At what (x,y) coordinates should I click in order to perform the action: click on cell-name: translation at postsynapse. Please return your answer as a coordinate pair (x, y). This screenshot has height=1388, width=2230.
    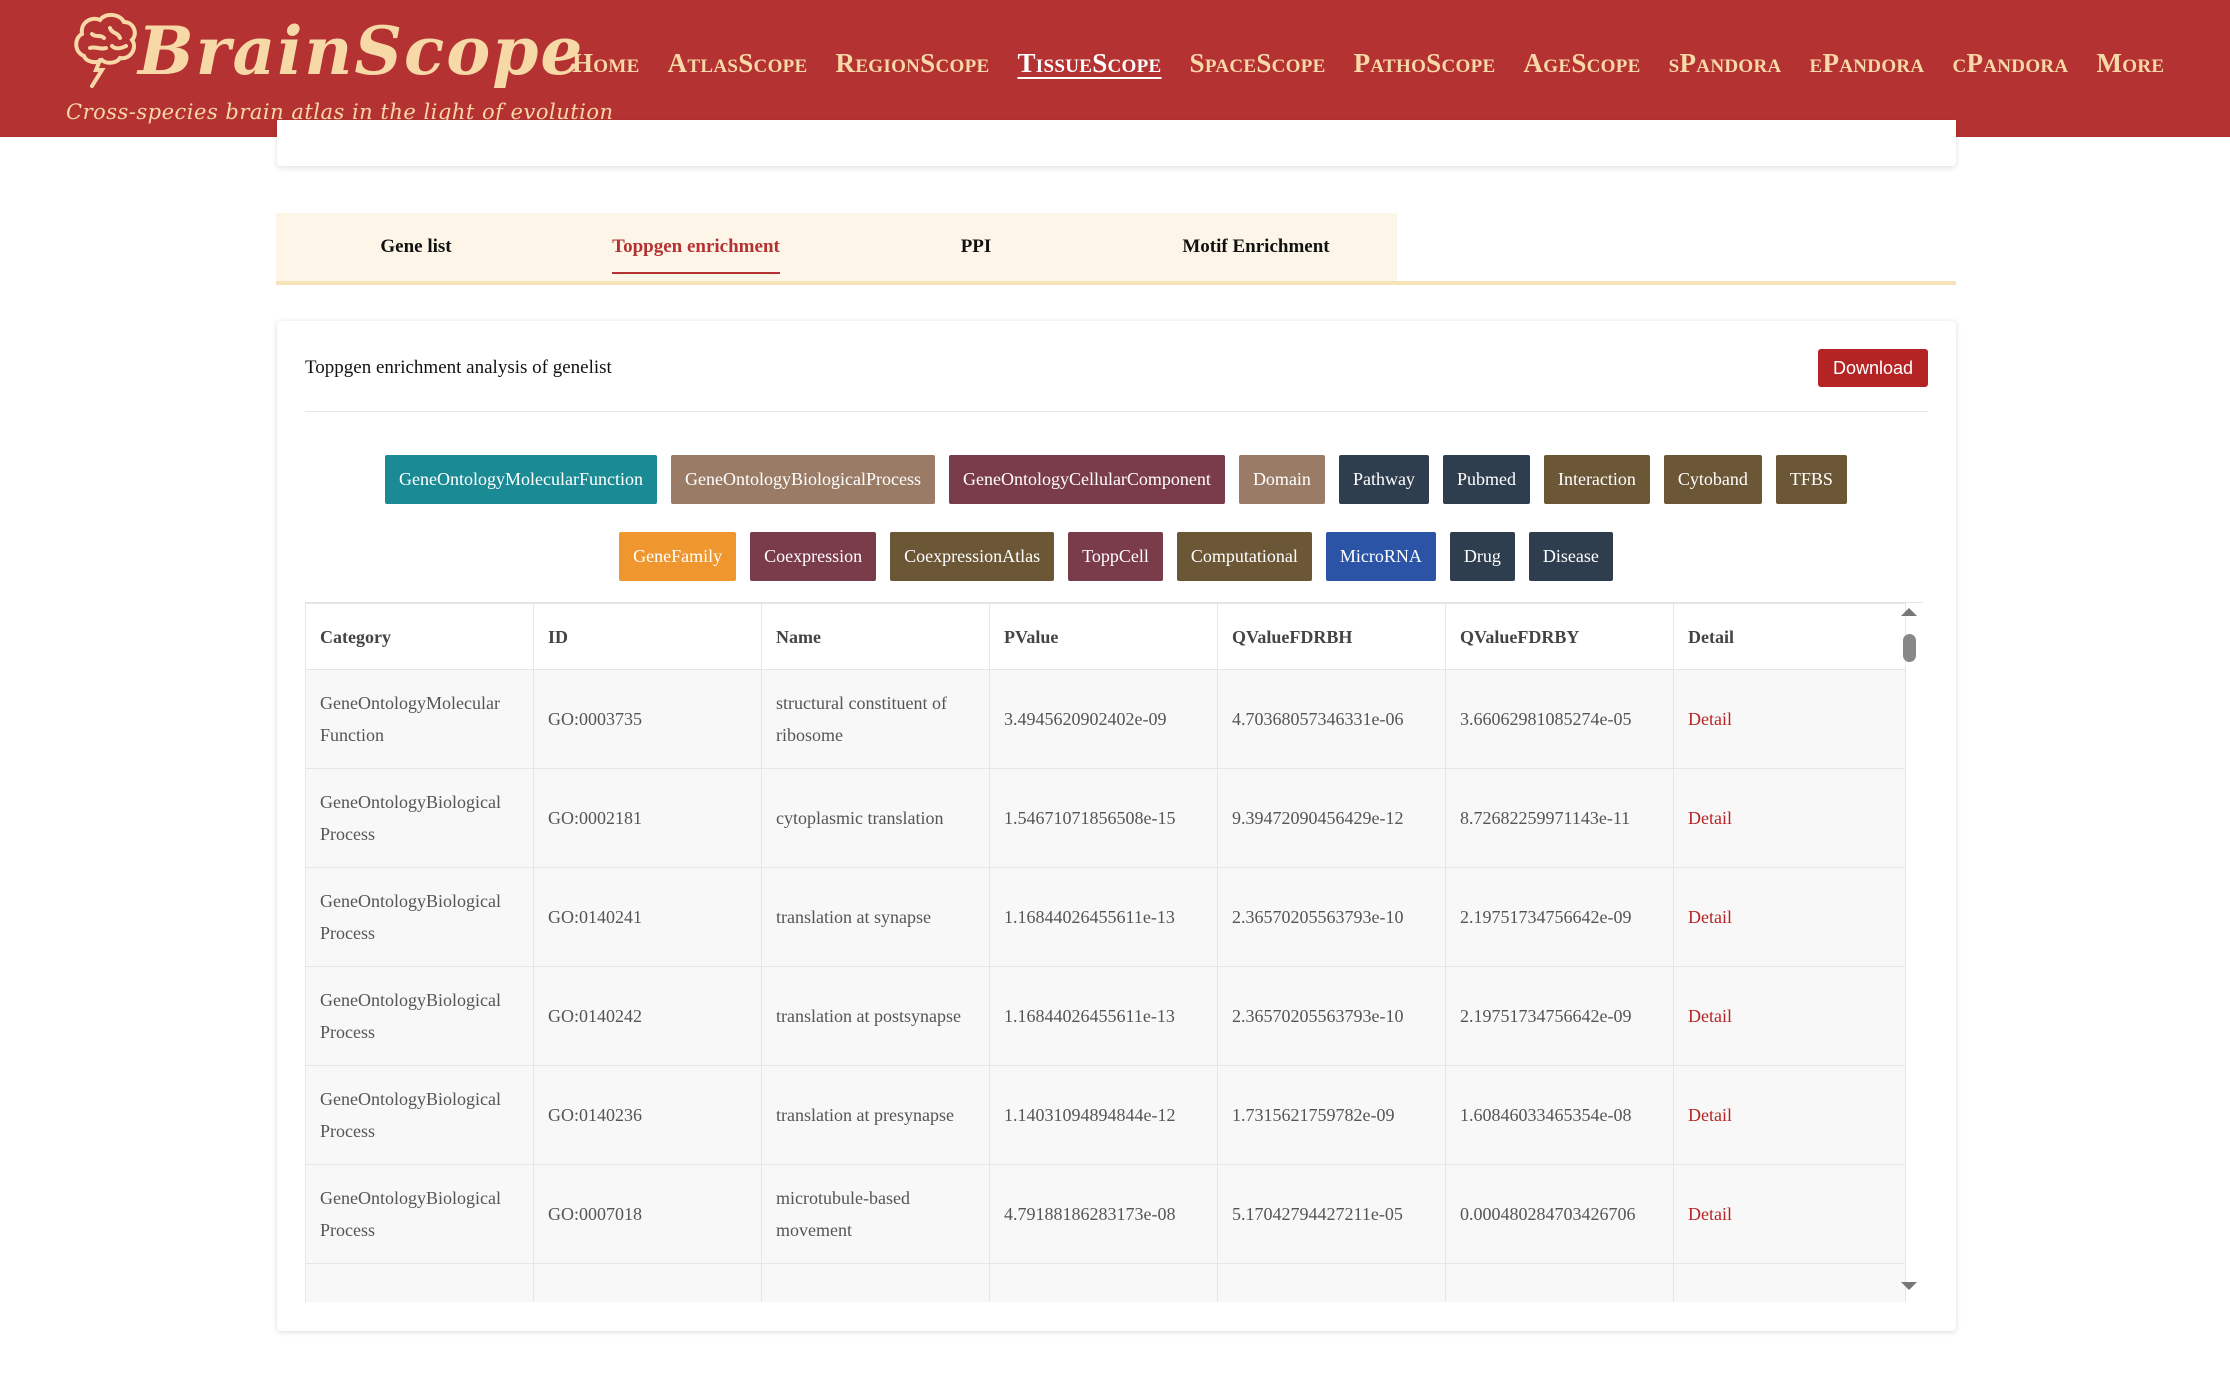
    Looking at the image, I should click on (875, 1016).